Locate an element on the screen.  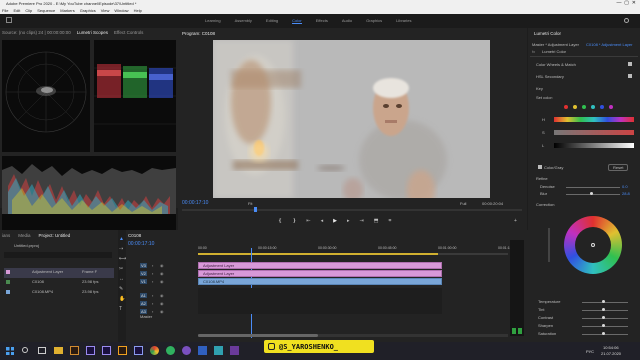
section-refine: Refine is located at coordinates (542, 178).